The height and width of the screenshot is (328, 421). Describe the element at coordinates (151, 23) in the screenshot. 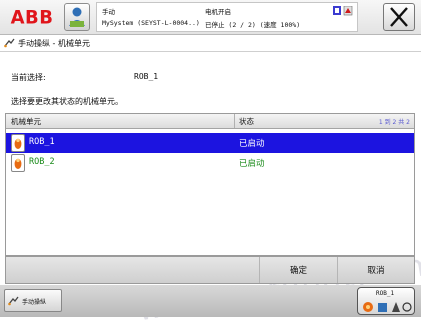

I see `system-name: MySystem (SEYST-L-0004..)` at that location.